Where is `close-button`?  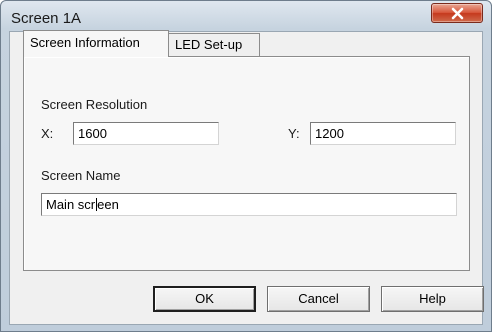 close-button is located at coordinates (457, 13).